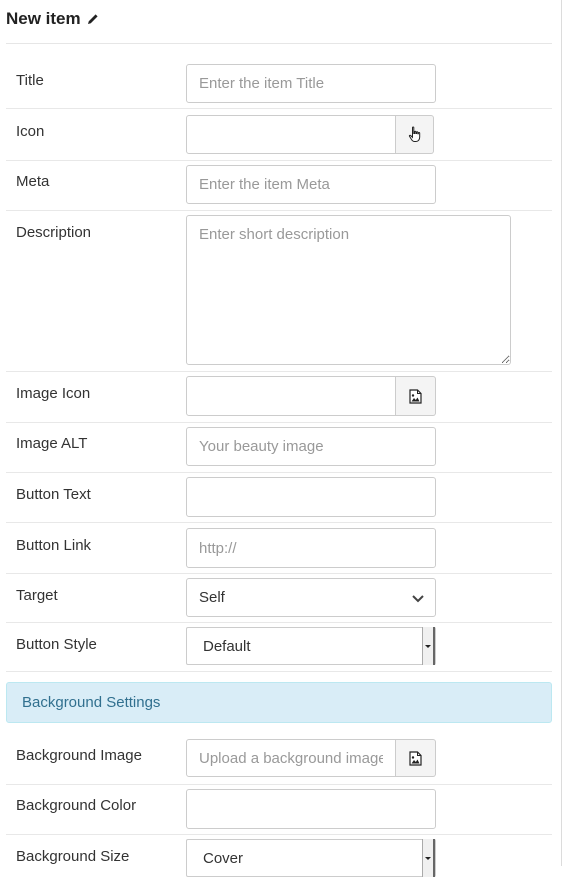  Describe the element at coordinates (311, 548) in the screenshot. I see `button-link-input` at that location.